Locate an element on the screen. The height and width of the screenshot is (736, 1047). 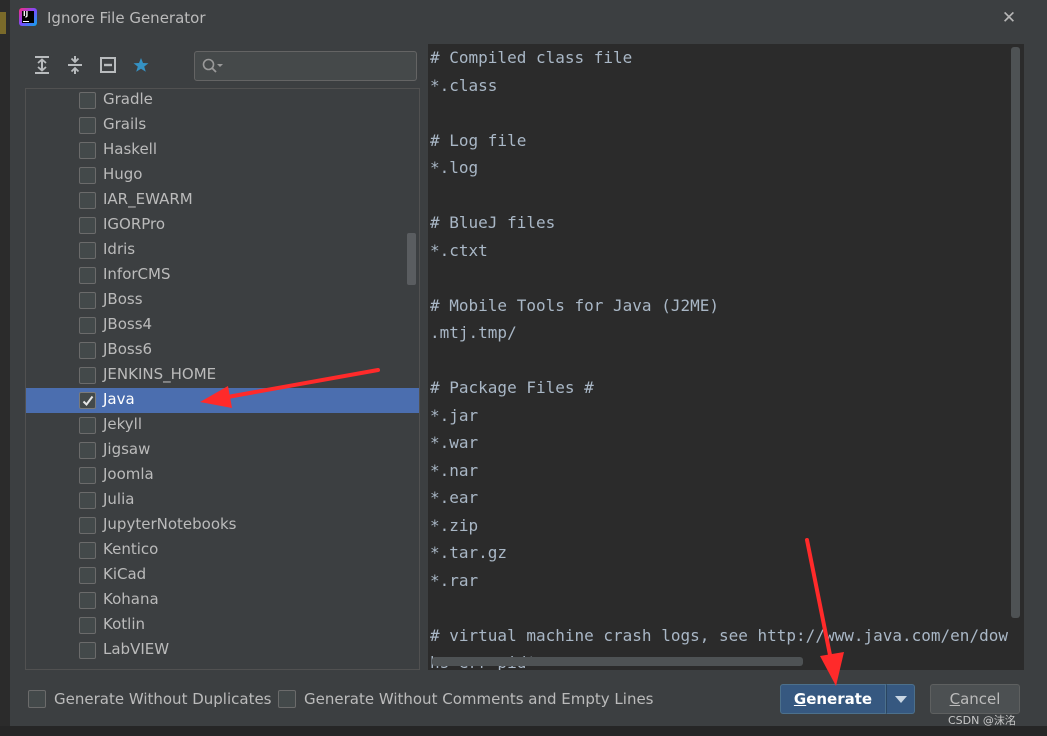
tree-item-label: Julia is located at coordinates (119, 499).